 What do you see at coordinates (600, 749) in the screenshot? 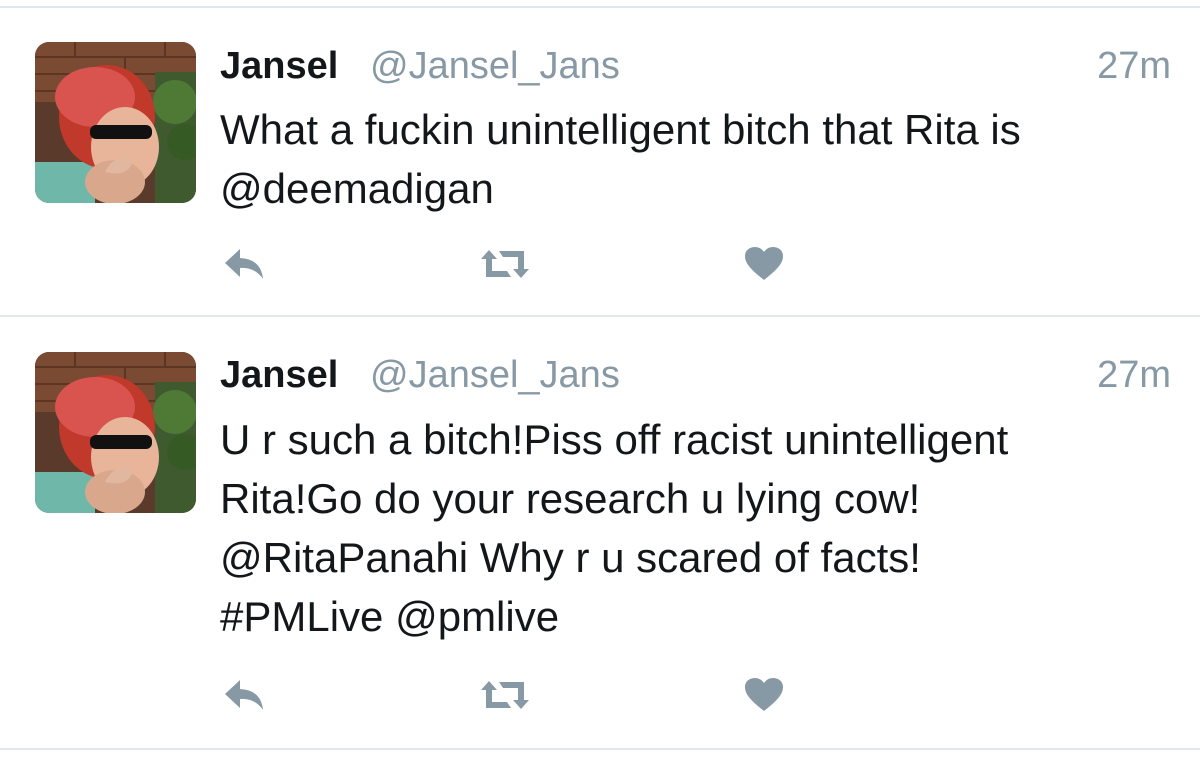
I see `timeline-divider` at bounding box center [600, 749].